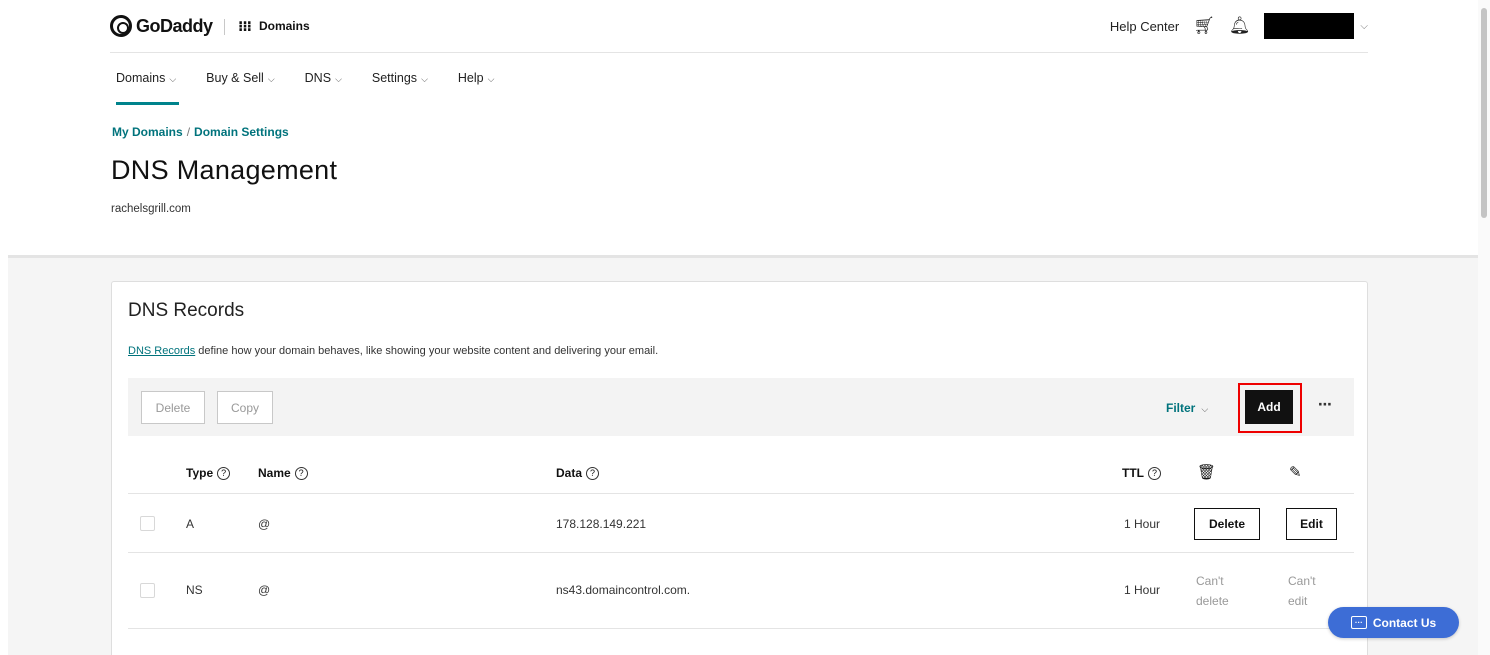 This screenshot has height=655, width=1490. What do you see at coordinates (1204, 26) in the screenshot?
I see `cart-icon: 🛒︎` at bounding box center [1204, 26].